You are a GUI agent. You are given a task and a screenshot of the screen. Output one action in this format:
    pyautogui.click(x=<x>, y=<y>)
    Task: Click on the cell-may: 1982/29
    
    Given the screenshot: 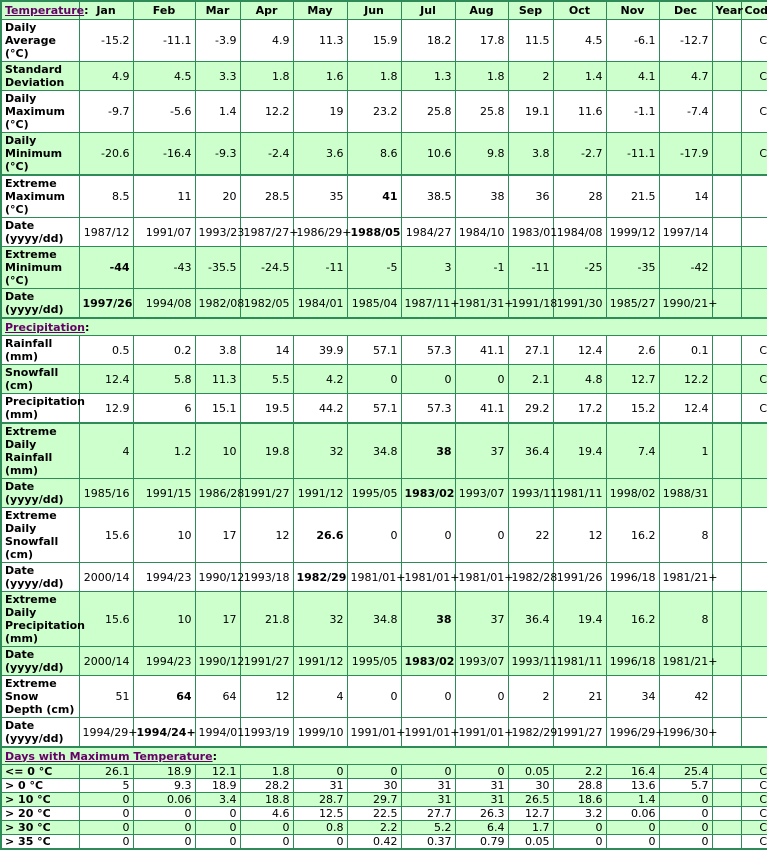 What is the action you would take?
    pyautogui.click(x=320, y=577)
    